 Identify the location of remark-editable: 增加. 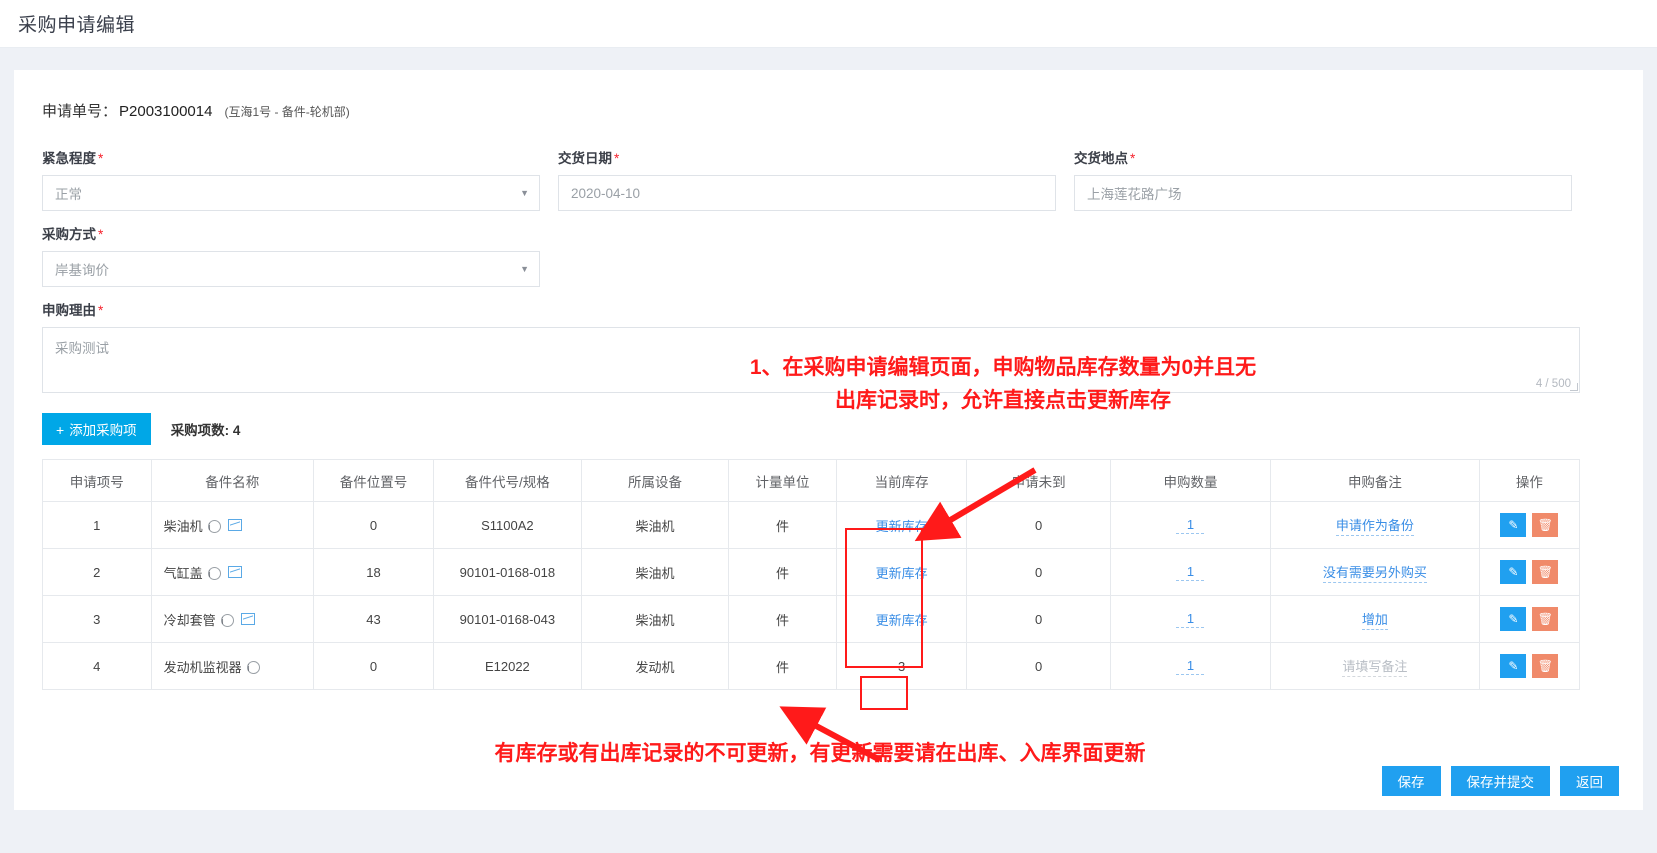
(1374, 619).